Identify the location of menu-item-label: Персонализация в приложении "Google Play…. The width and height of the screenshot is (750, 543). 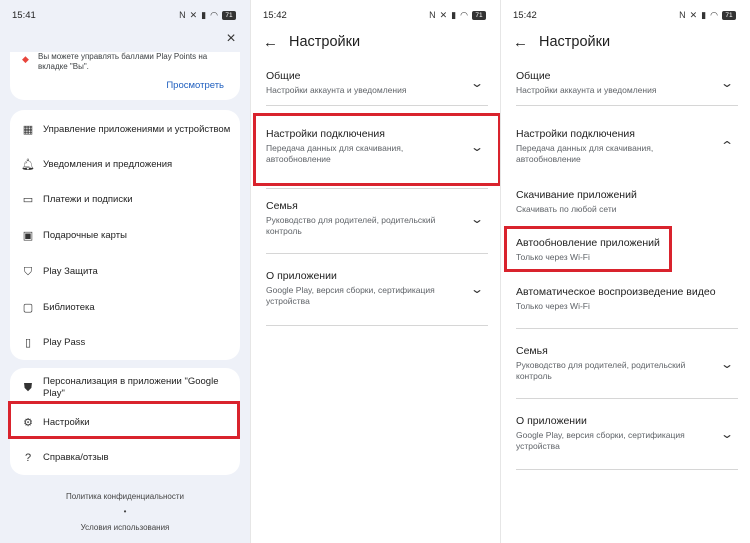
(131, 387).